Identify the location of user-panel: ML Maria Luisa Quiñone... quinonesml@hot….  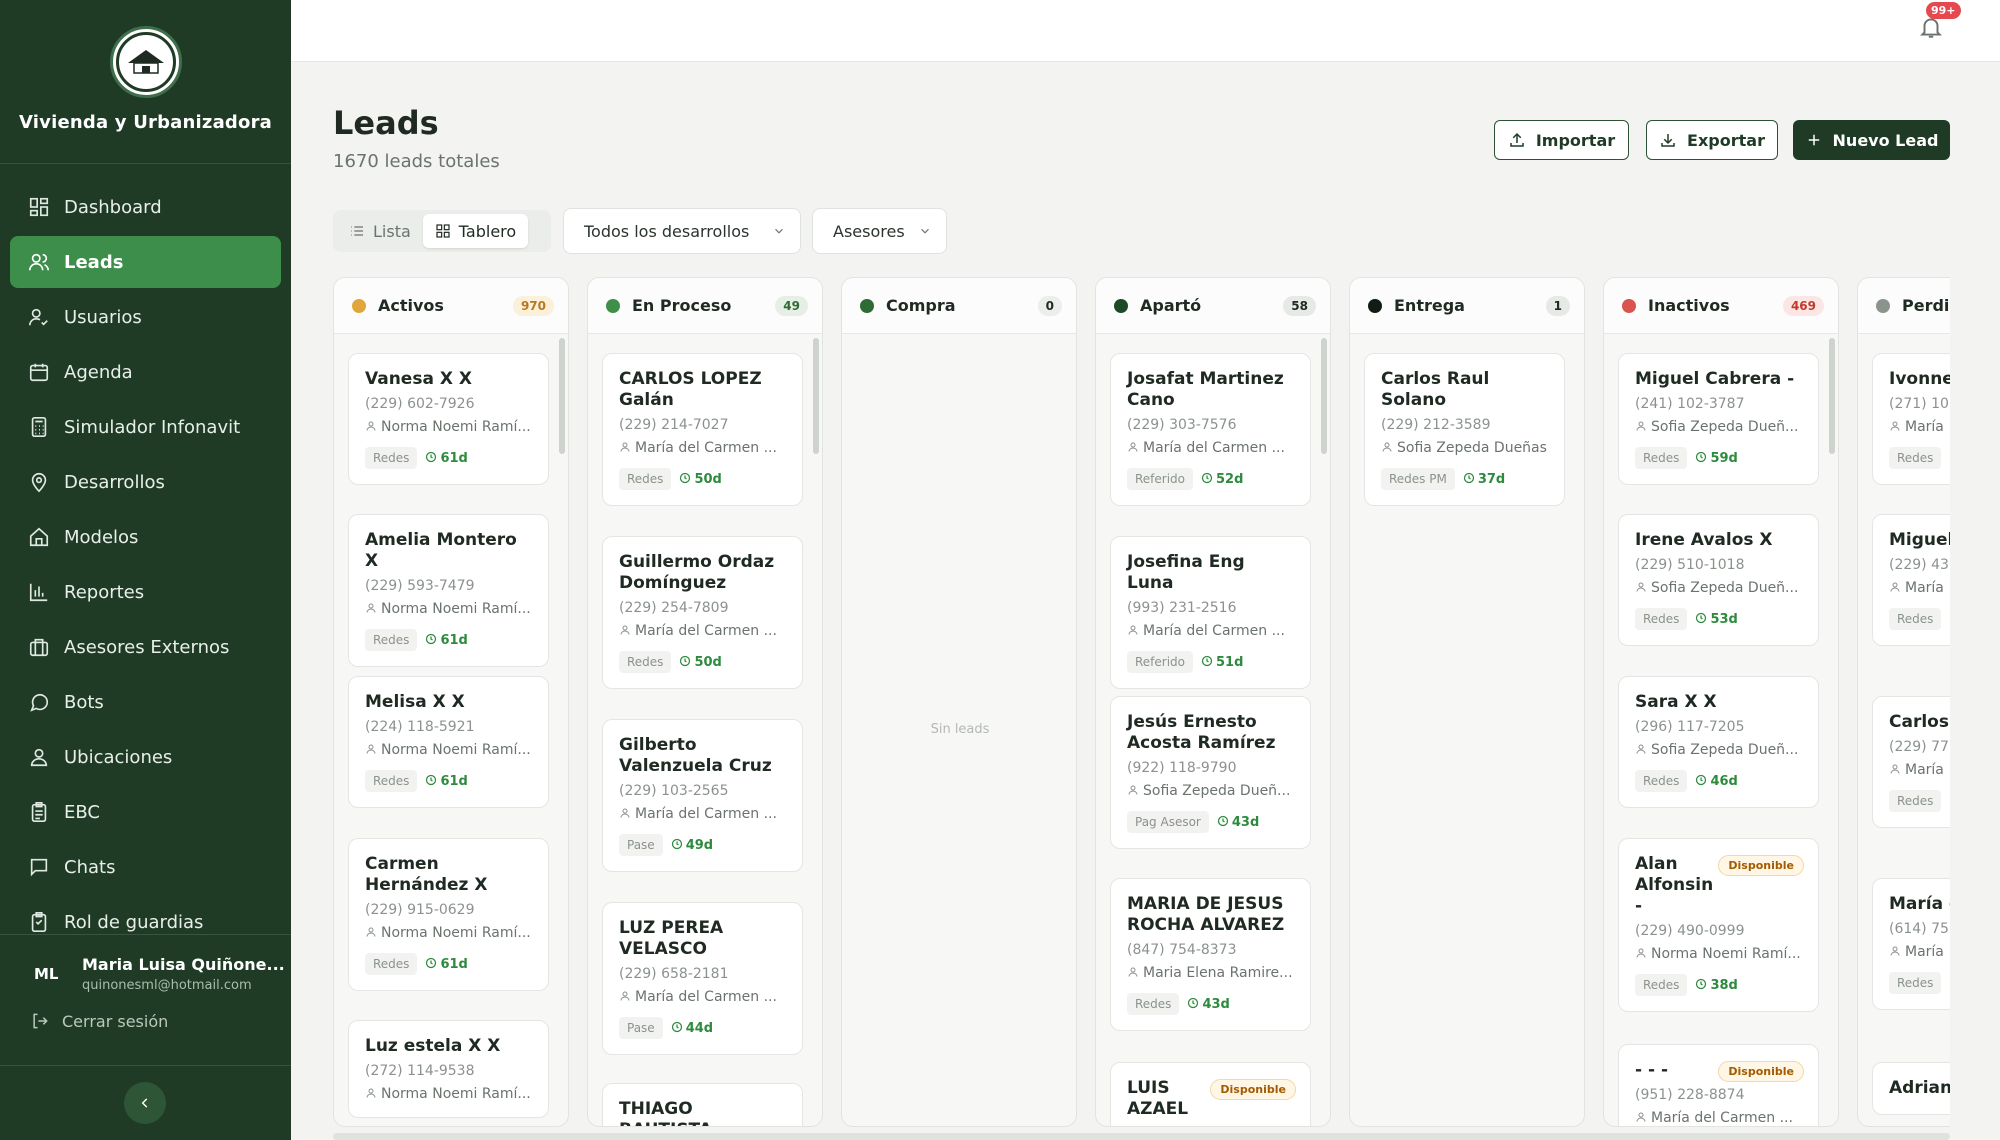
(145, 982).